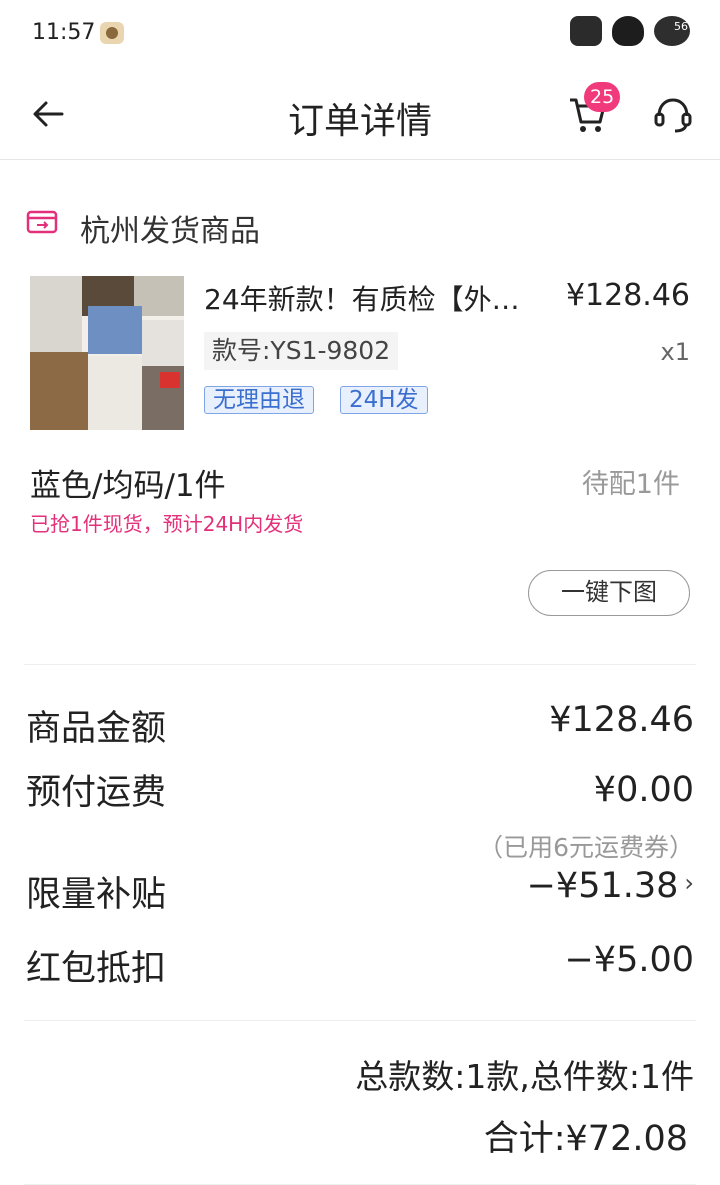 This screenshot has height=1185, width=720. Describe the element at coordinates (585, 1139) in the screenshot. I see `summary-total: 合计:¥72.08` at that location.